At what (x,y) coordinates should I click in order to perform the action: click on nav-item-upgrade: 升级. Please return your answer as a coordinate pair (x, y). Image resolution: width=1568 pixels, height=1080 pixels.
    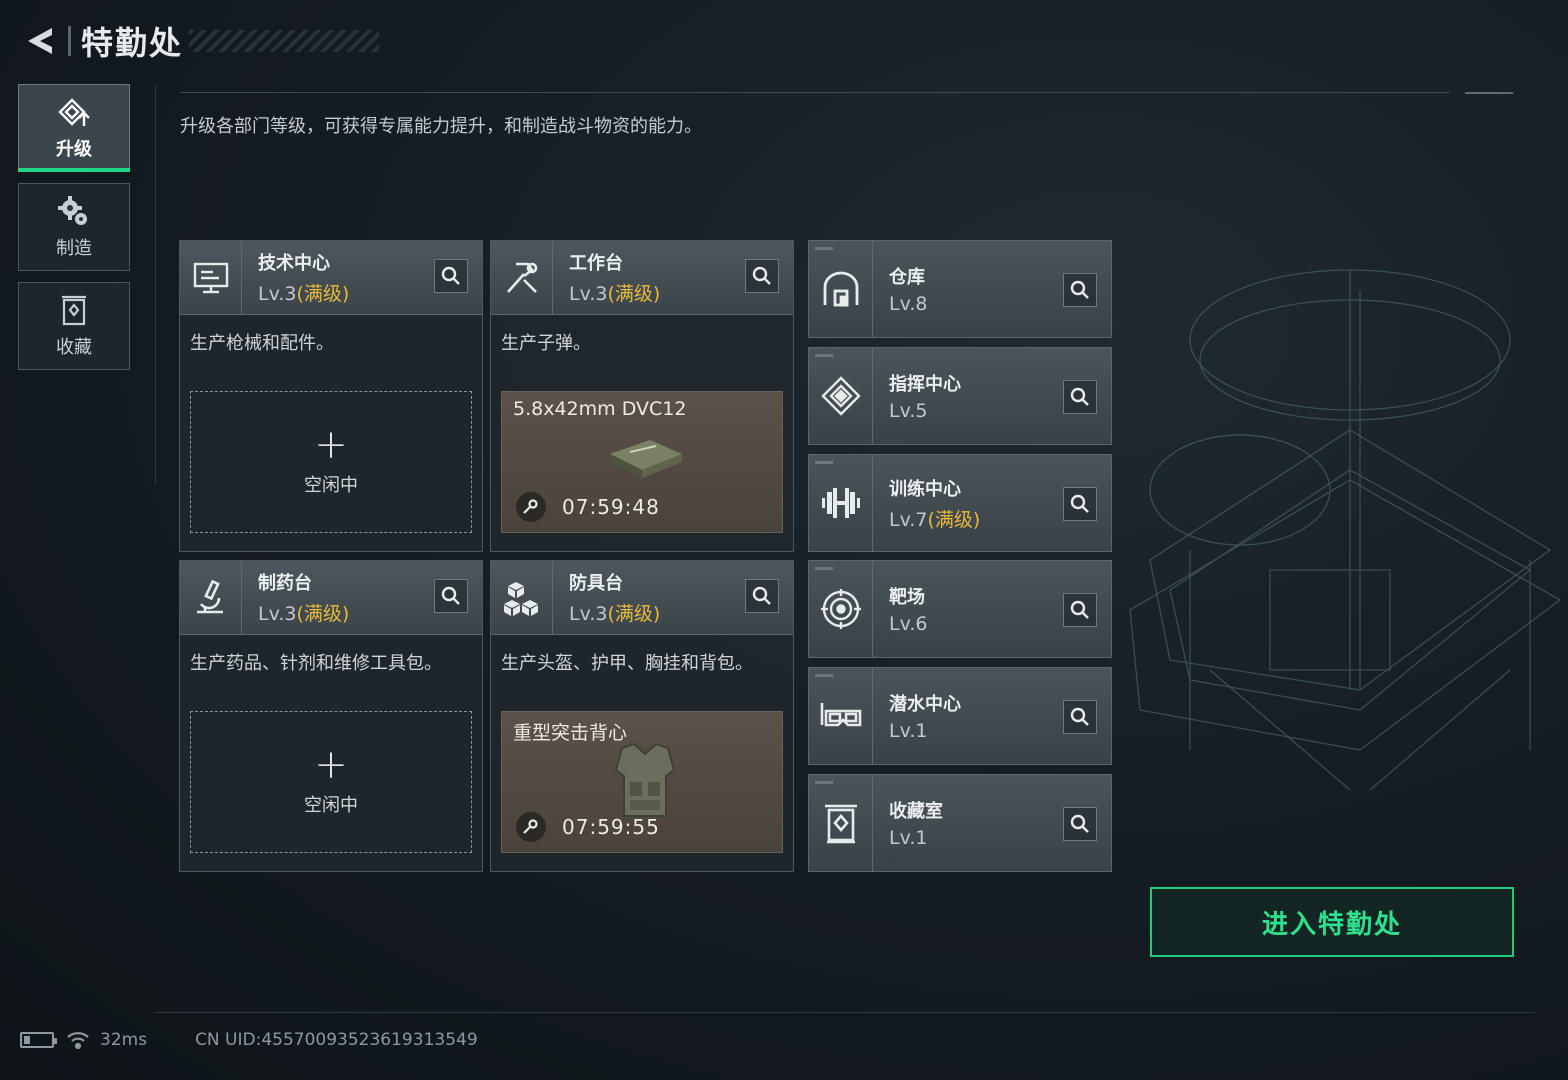
    Looking at the image, I should click on (74, 128).